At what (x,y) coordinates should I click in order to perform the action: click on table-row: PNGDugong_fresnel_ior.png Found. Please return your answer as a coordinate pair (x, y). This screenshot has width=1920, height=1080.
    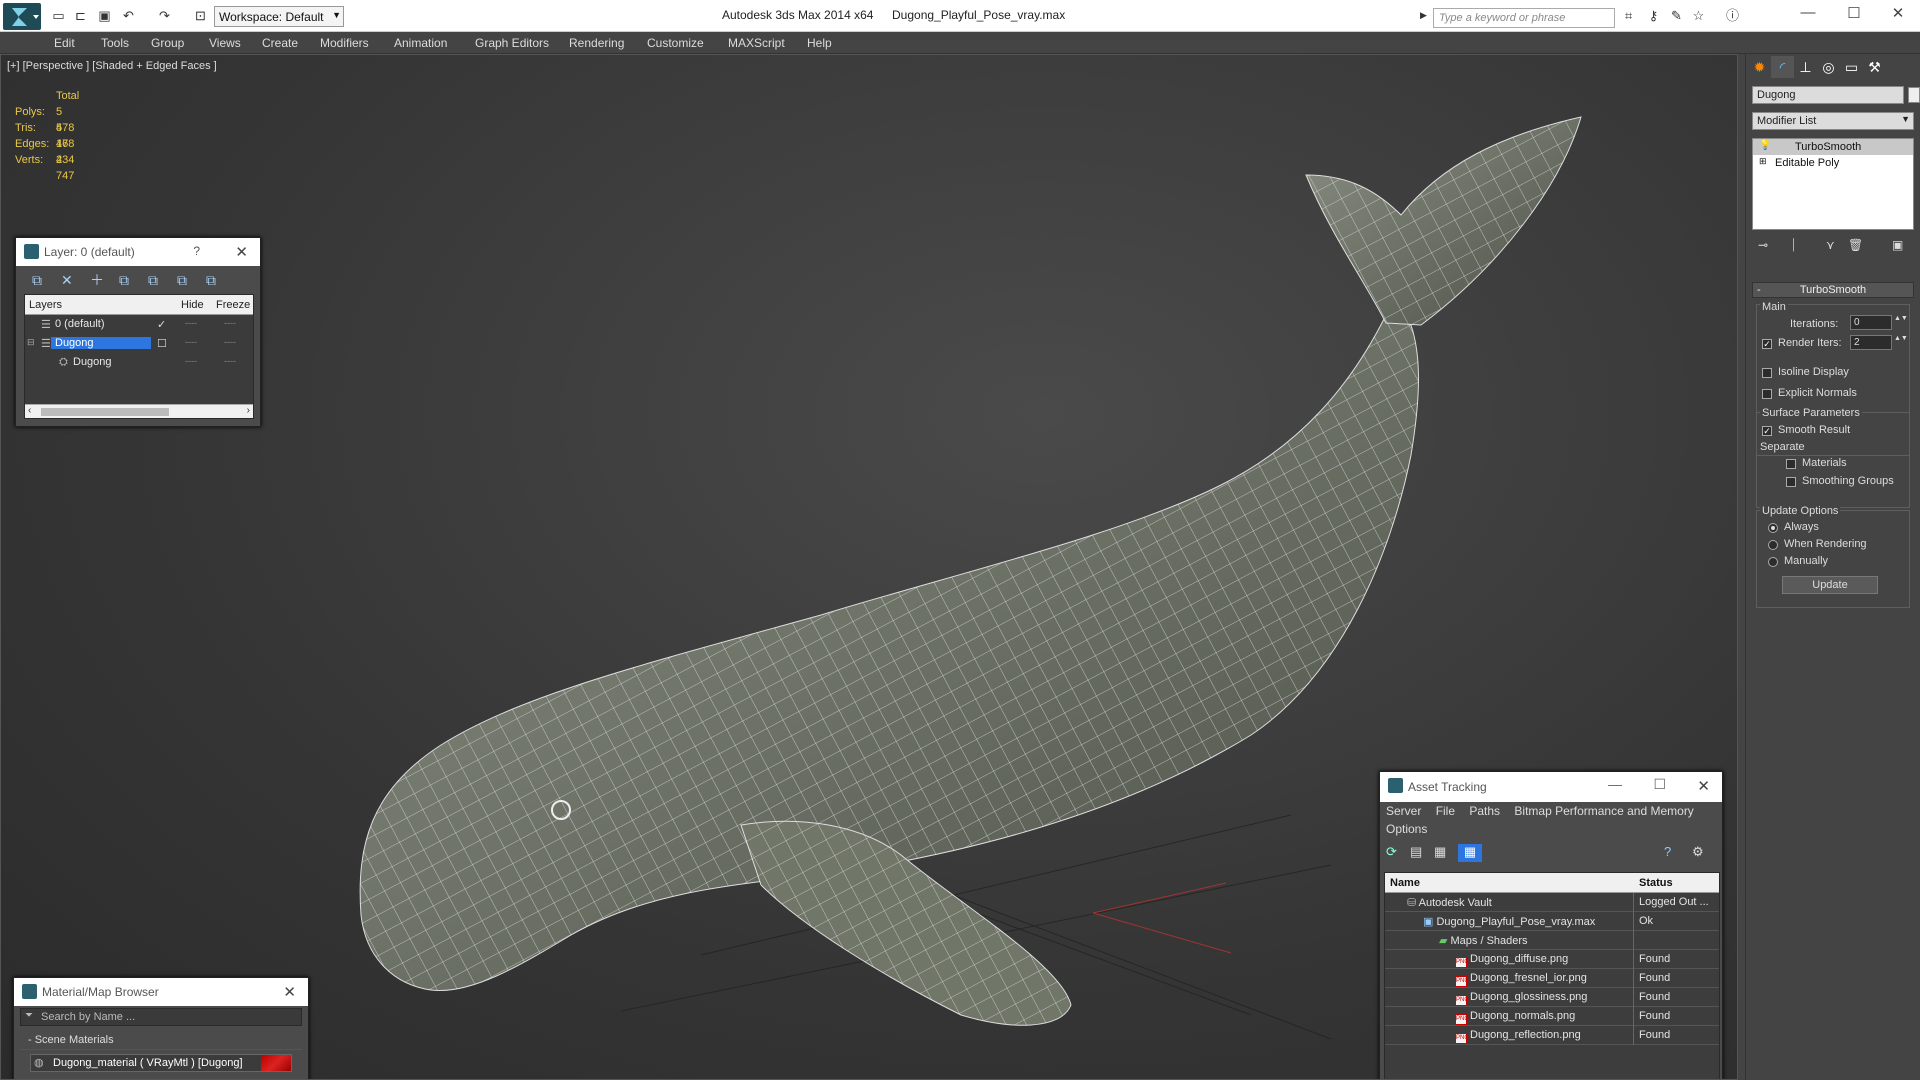
    Looking at the image, I should click on (1552, 978).